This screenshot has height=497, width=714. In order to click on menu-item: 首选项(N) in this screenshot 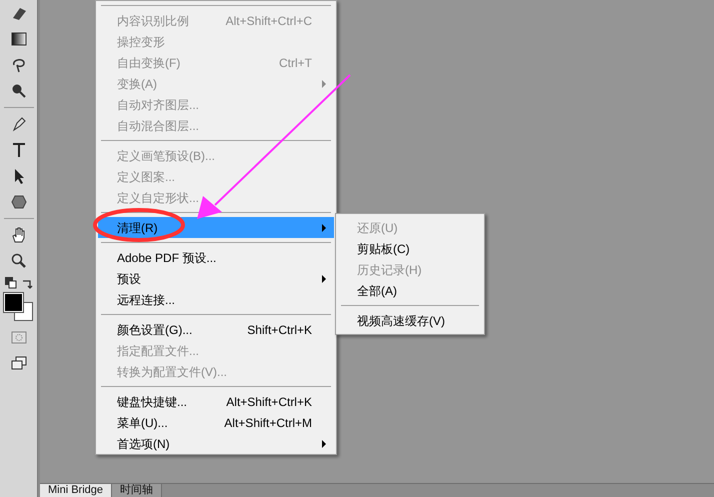, I will do `click(216, 443)`.